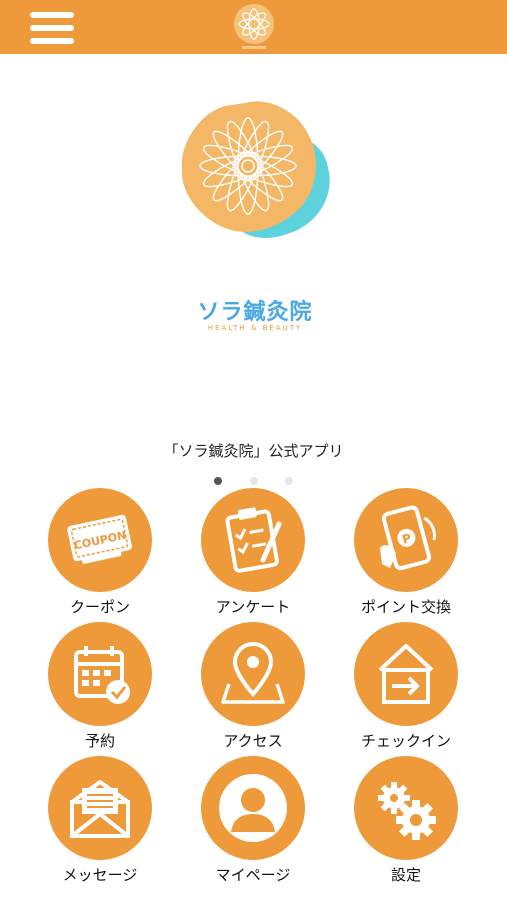 This screenshot has height=900, width=507. I want to click on my-page-button: マイページ, so click(253, 821).